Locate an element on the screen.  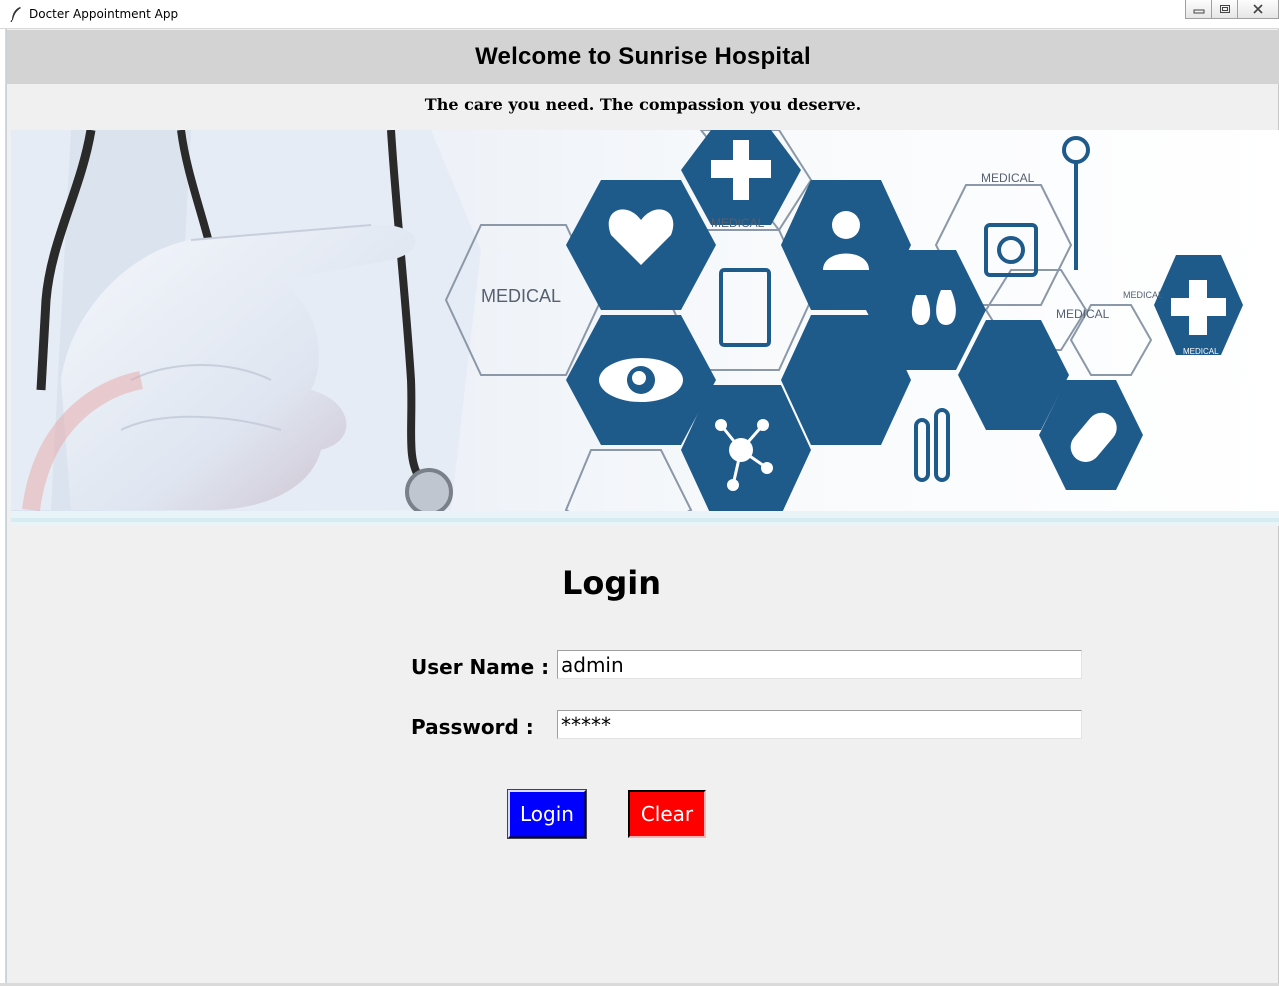
login-heading: Login is located at coordinates (612, 583).